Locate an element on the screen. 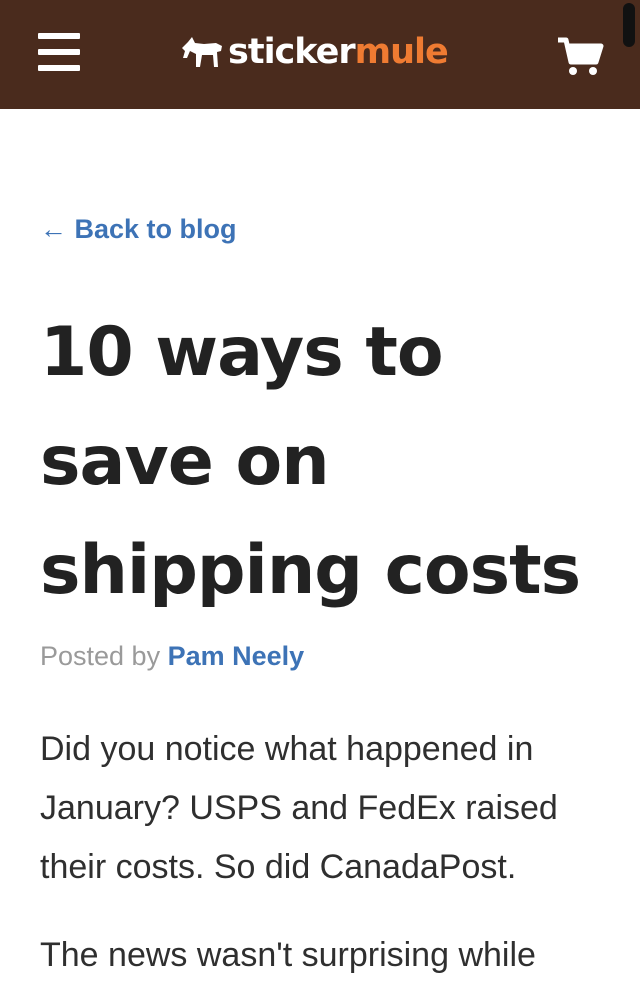 This screenshot has width=640, height=985. article-paragraph-partial: The news wasn't surprising while is located at coordinates (288, 955).